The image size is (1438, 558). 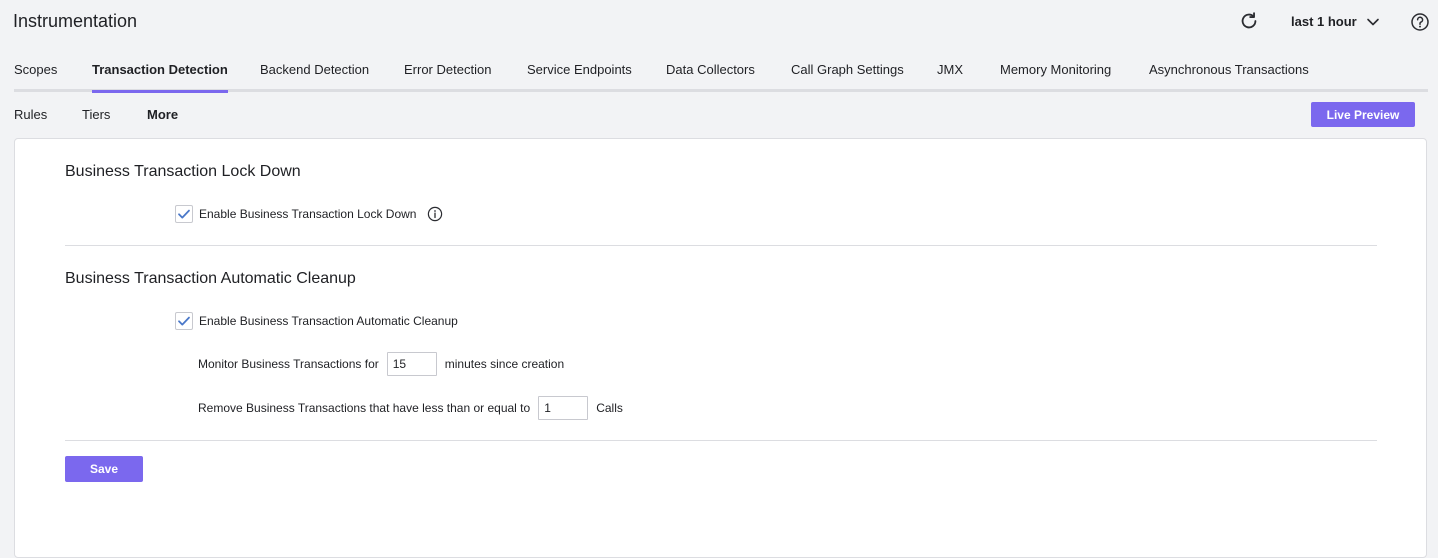 What do you see at coordinates (183, 171) in the screenshot?
I see `lockdown-section-title: Business Transaction Lock Down` at bounding box center [183, 171].